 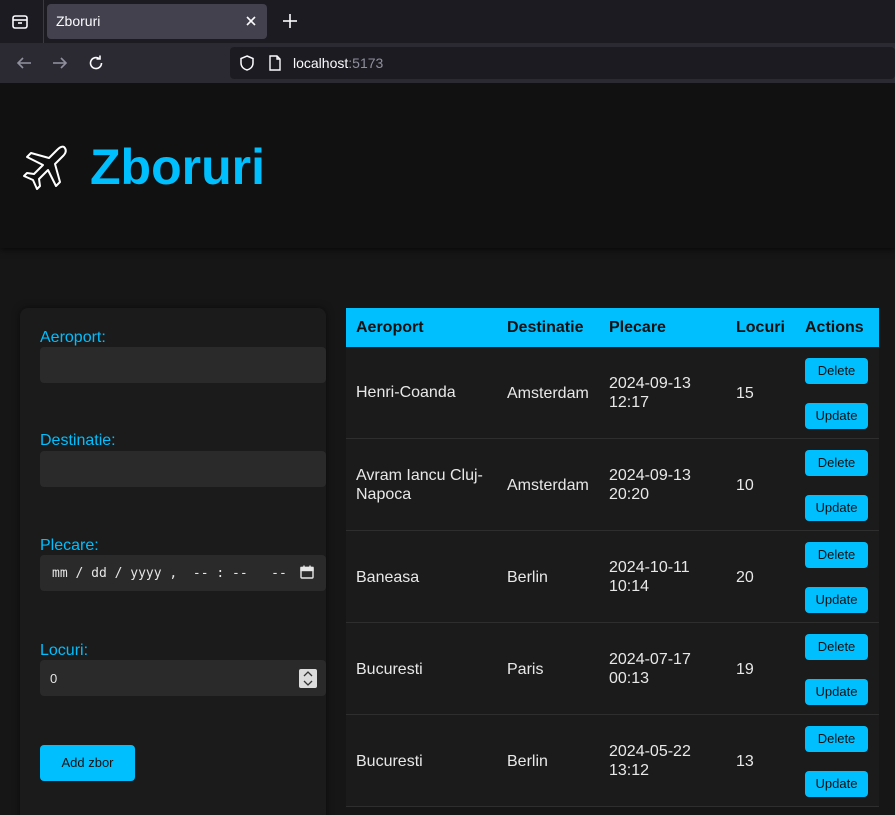 What do you see at coordinates (390, 327) in the screenshot?
I see `column-header-aeroport: Aeroport` at bounding box center [390, 327].